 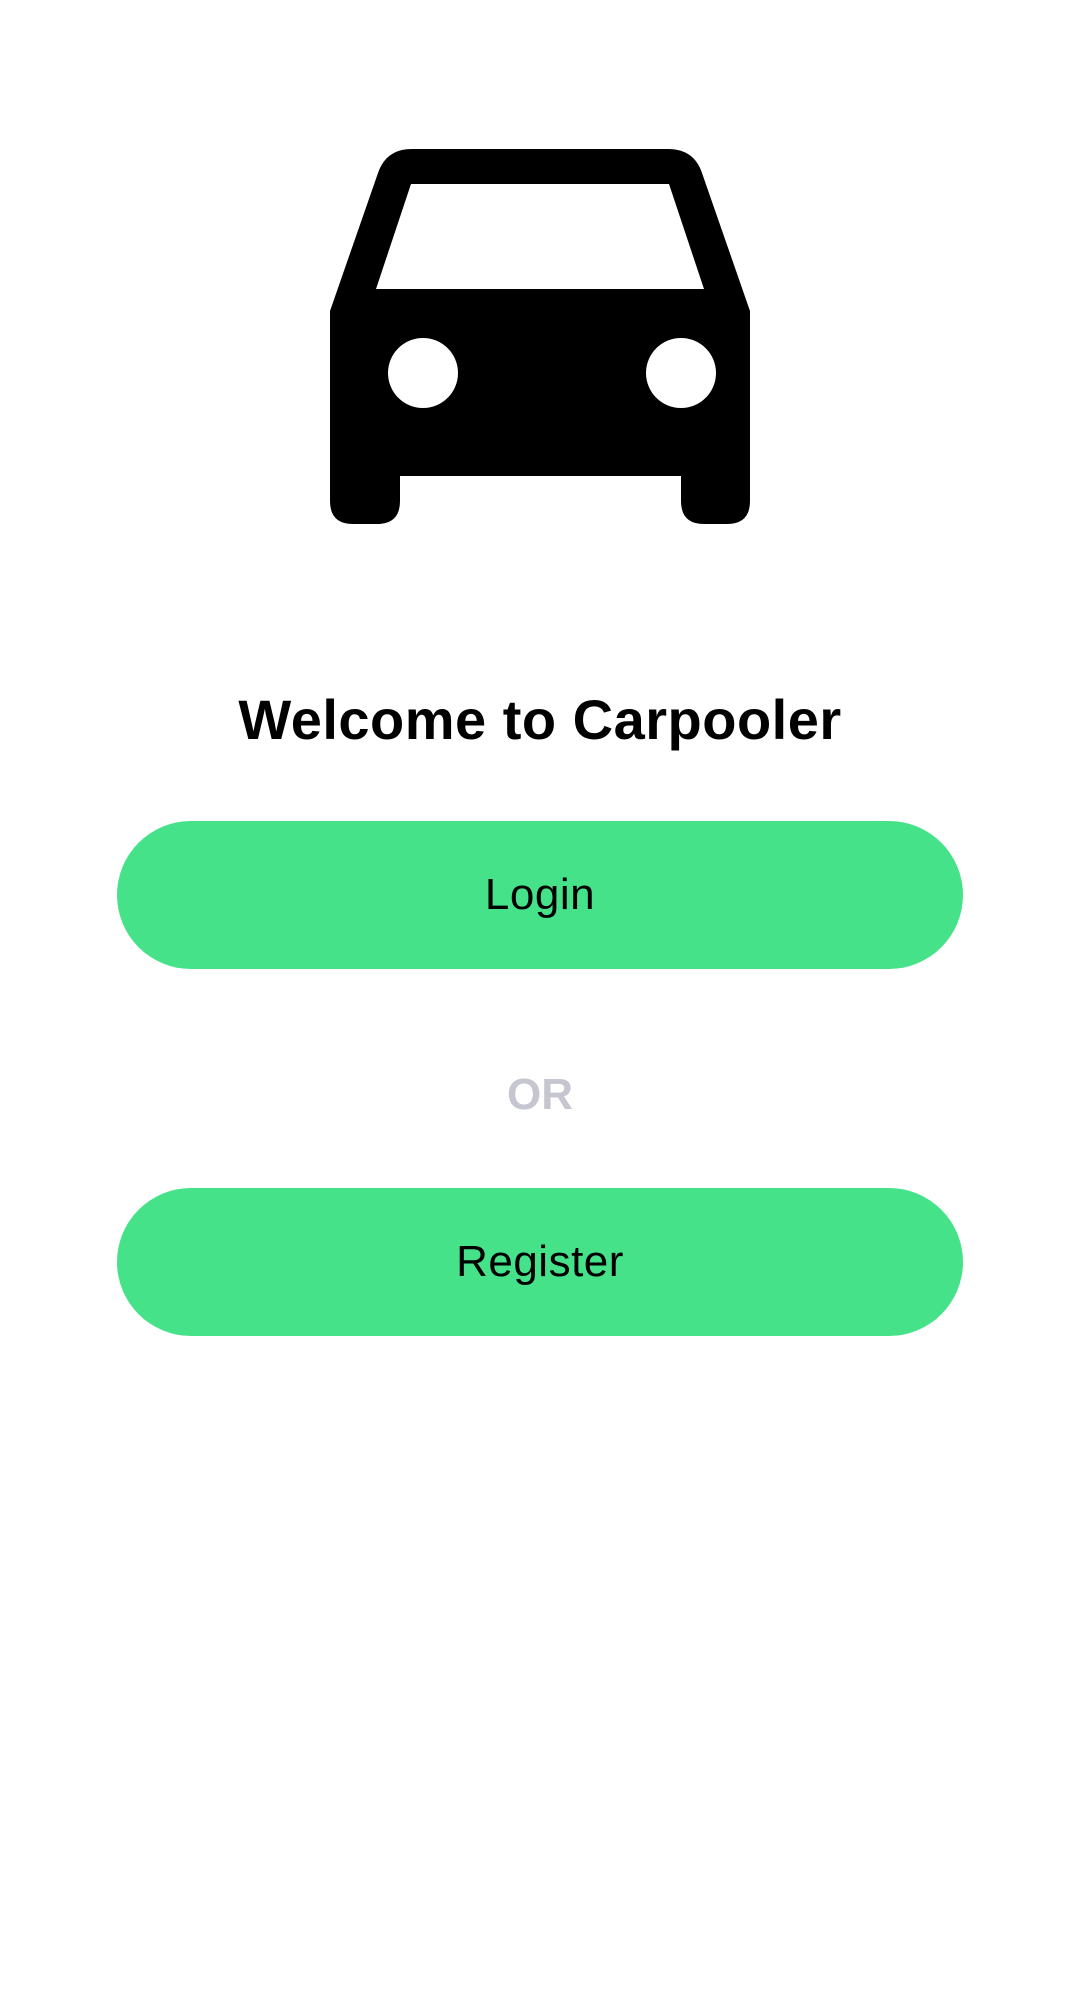 I want to click on car-front-icon, so click(x=540, y=336).